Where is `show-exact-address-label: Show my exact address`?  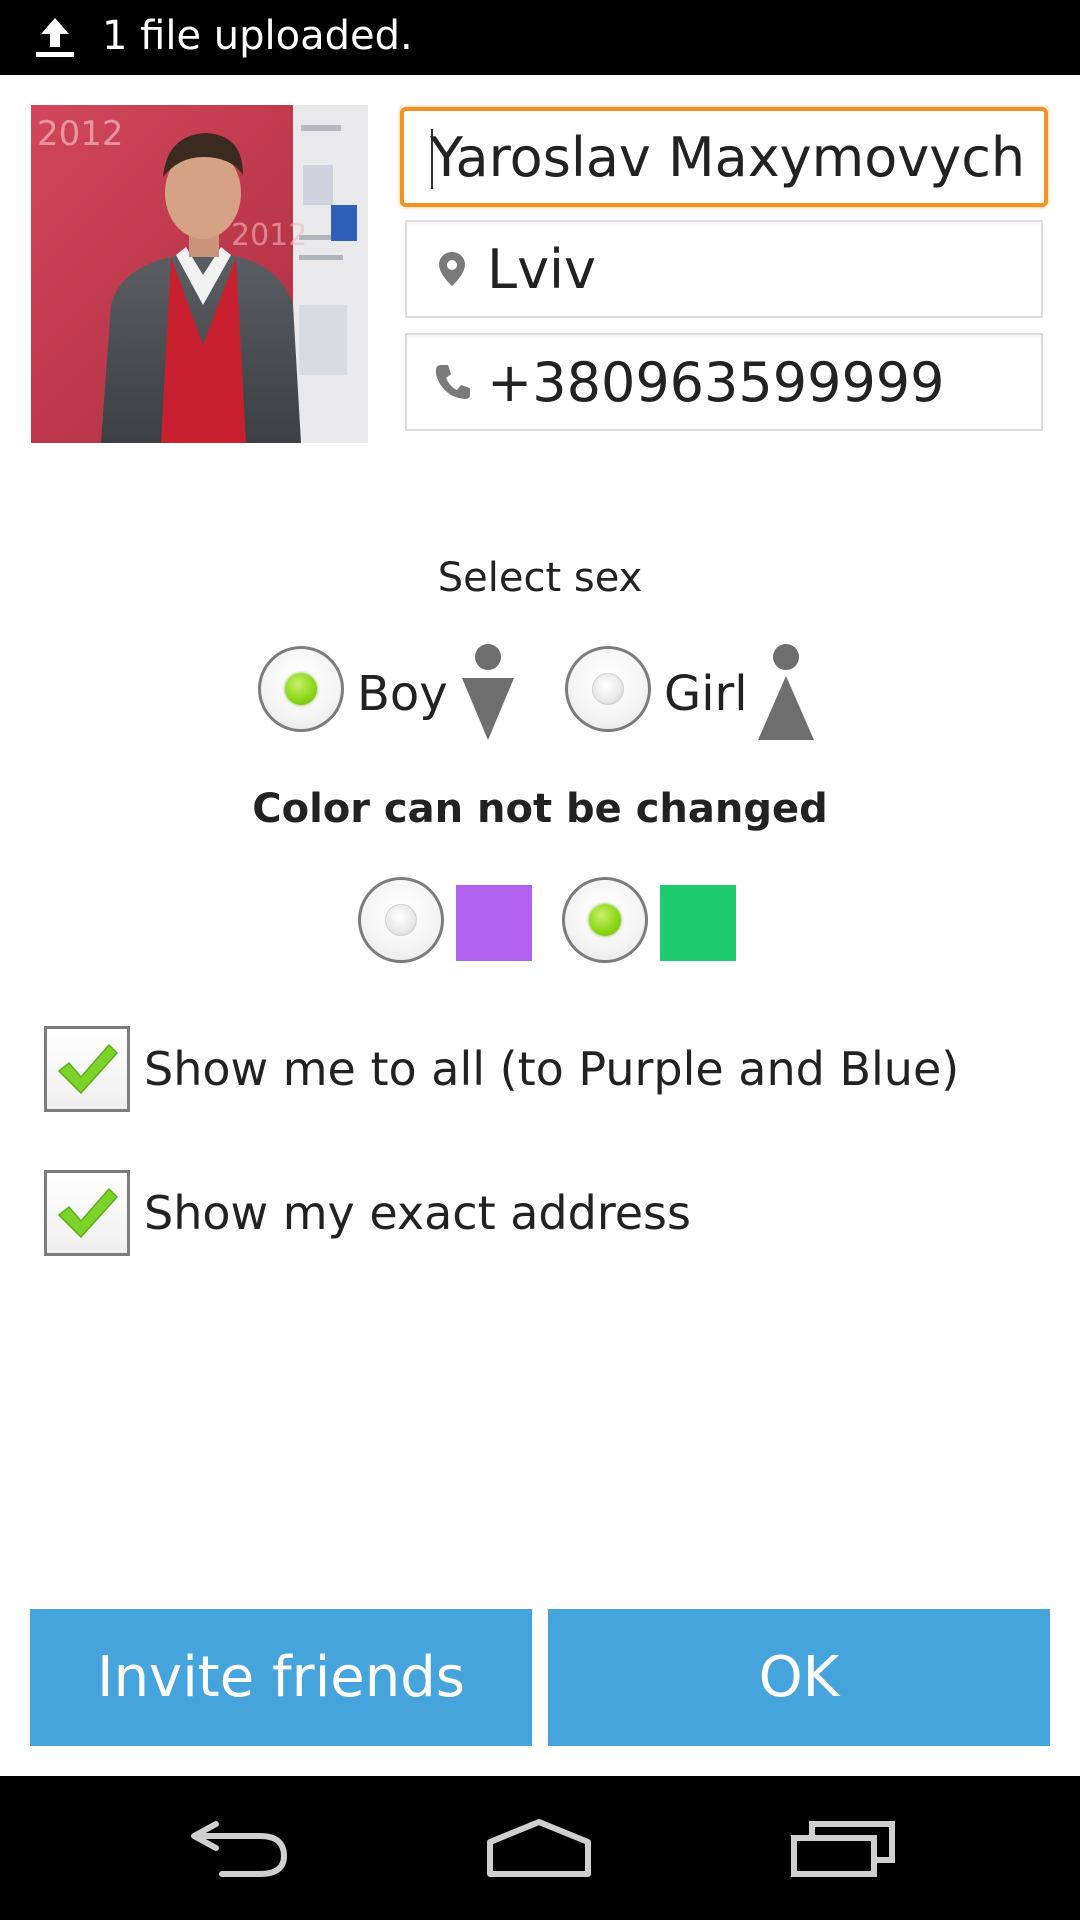
show-exact-address-label: Show my exact address is located at coordinates (417, 1213).